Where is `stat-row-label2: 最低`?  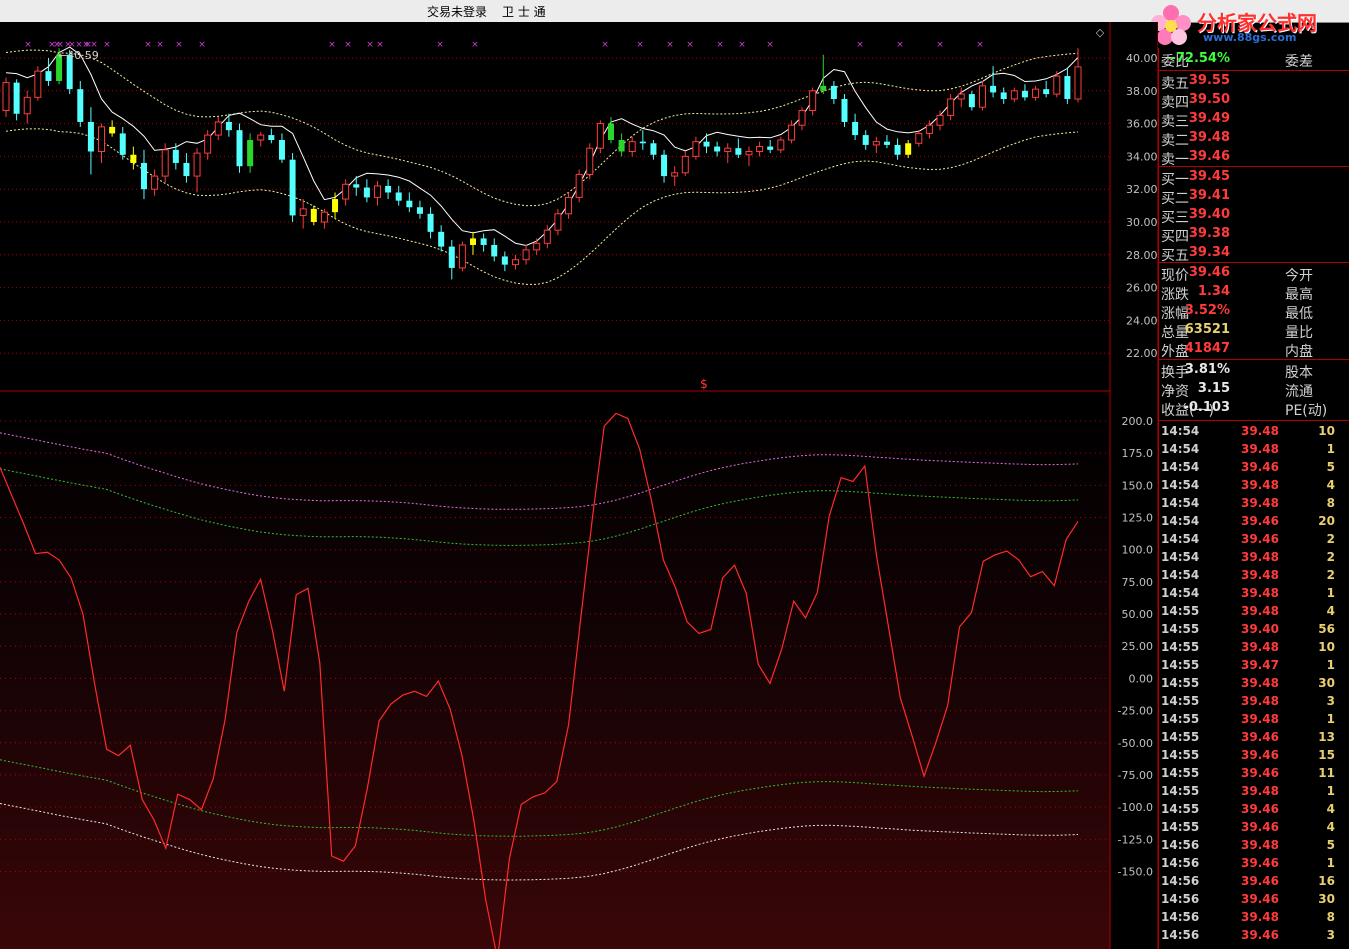
stat-row-label2: 最低 is located at coordinates (1299, 314).